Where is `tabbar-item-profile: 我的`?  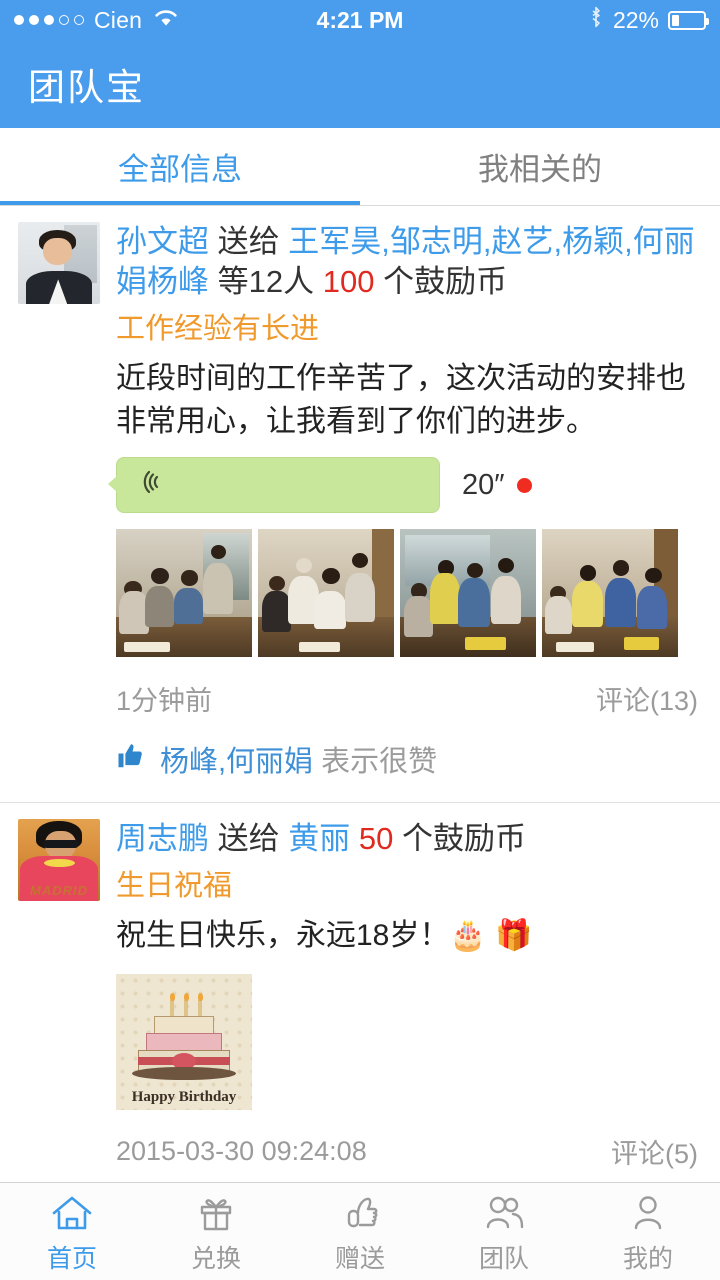
tabbar-item-profile: 我的 is located at coordinates (648, 1232).